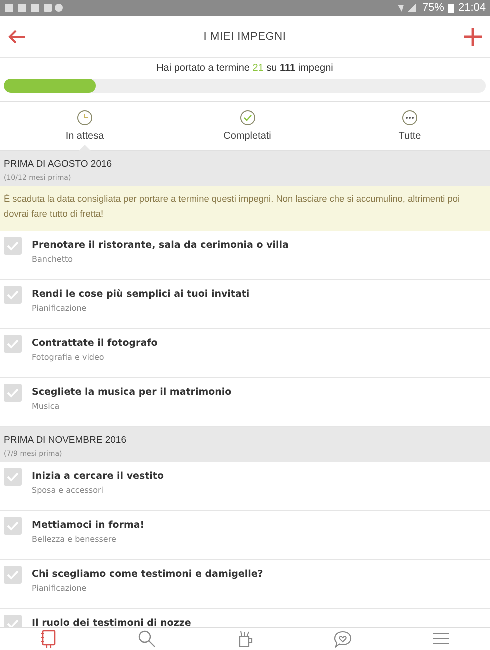 The height and width of the screenshot is (650, 490). I want to click on task-category: Banchetto, so click(53, 259).